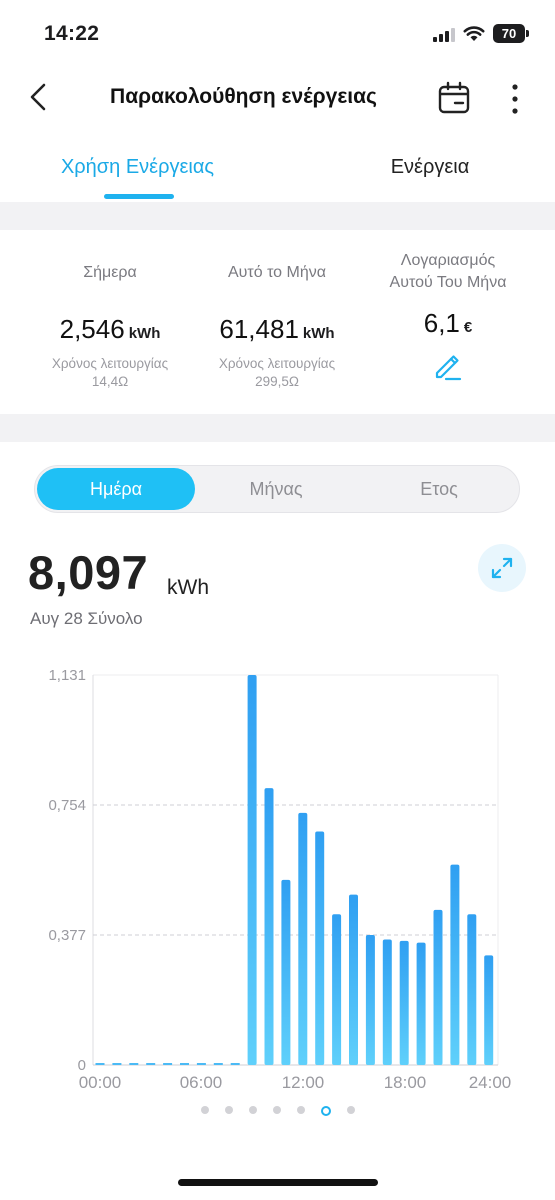 This screenshot has width=555, height=1200. What do you see at coordinates (67, 805) in the screenshot?
I see `y-tick-label: 0,754` at bounding box center [67, 805].